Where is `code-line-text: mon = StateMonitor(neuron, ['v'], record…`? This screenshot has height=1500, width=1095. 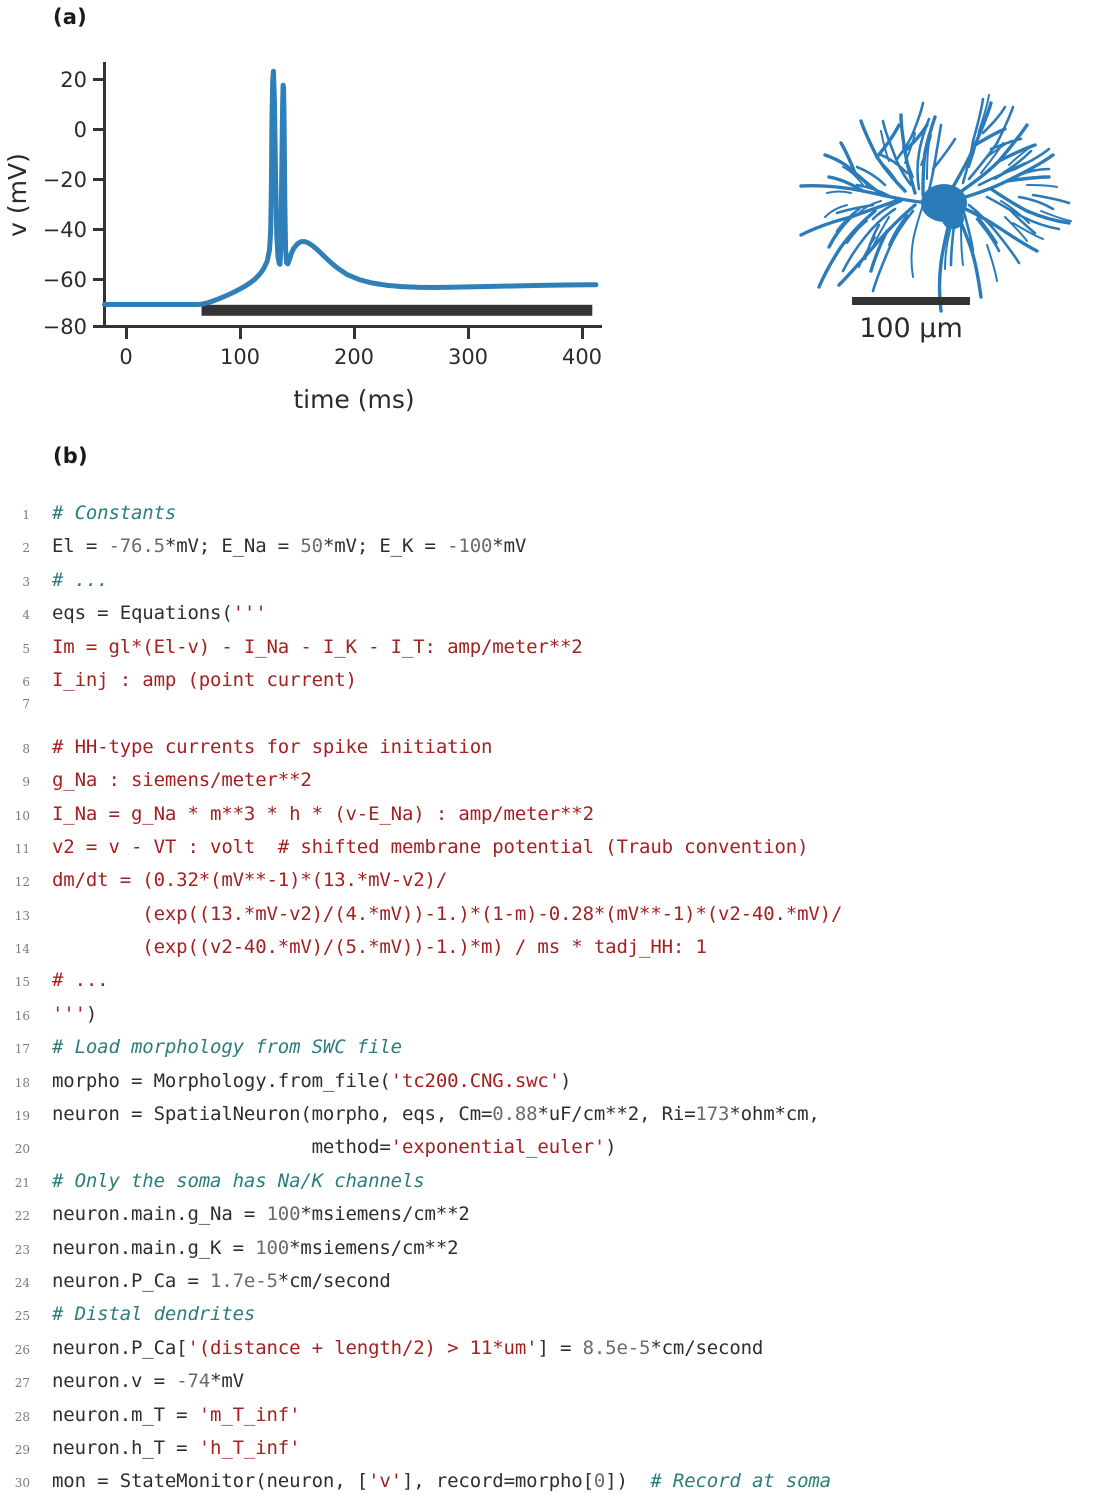 code-line-text: mon = StateMonitor(neuron, ['v'], record… is located at coordinates (430, 1481).